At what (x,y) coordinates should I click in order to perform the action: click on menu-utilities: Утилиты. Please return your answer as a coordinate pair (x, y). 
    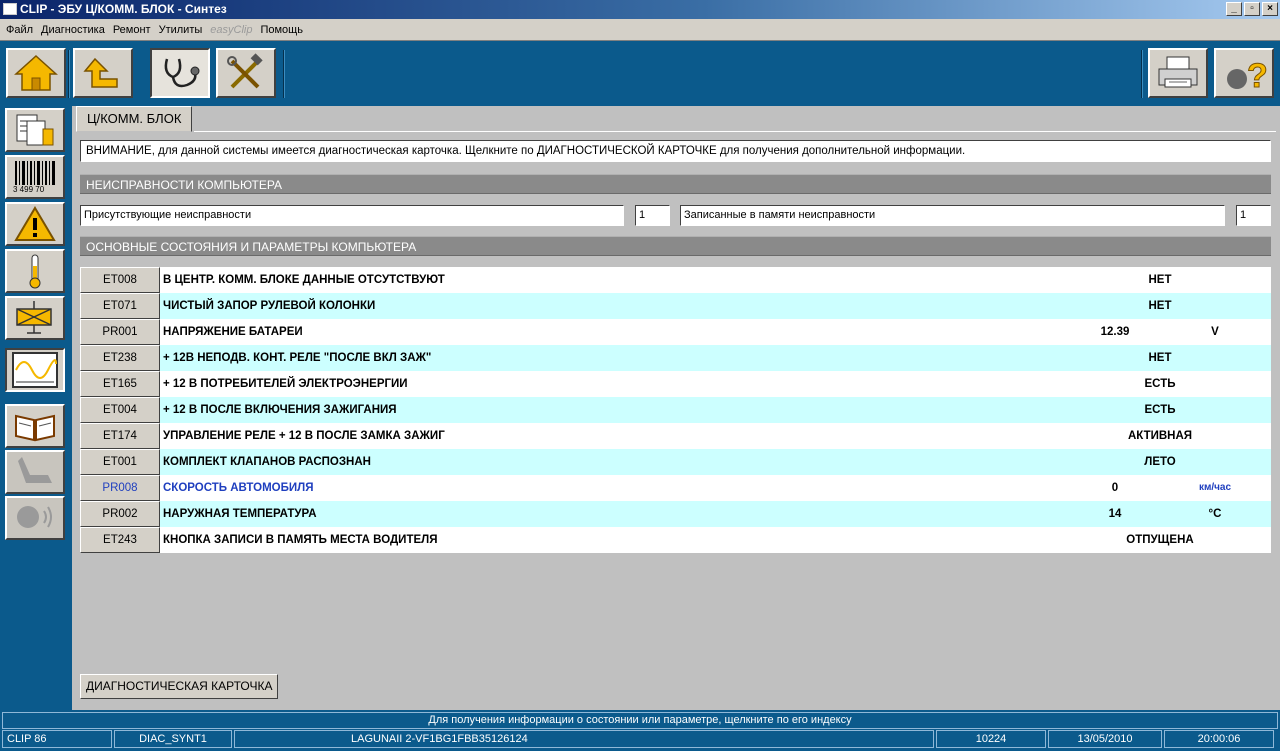
    Looking at the image, I should click on (181, 30).